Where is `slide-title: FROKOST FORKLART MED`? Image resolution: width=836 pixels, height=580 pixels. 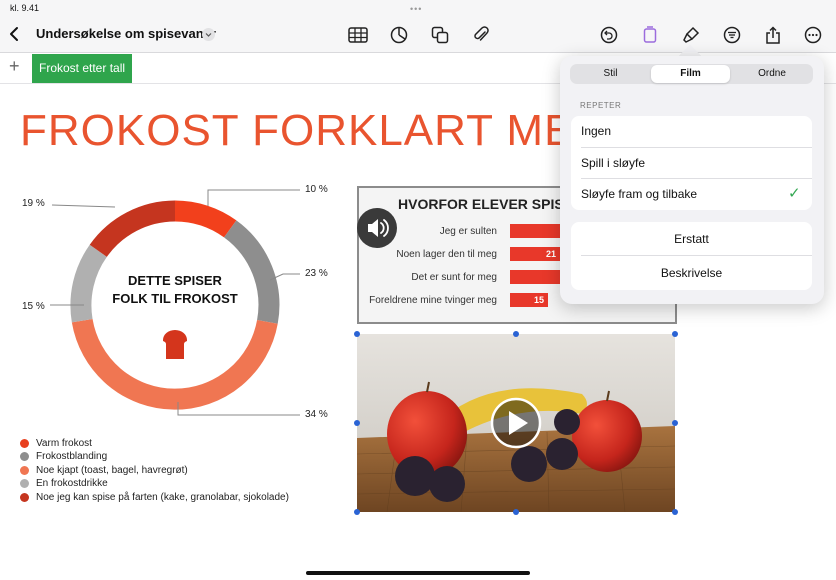
slide-title: FROKOST FORKLART MED is located at coordinates (313, 131).